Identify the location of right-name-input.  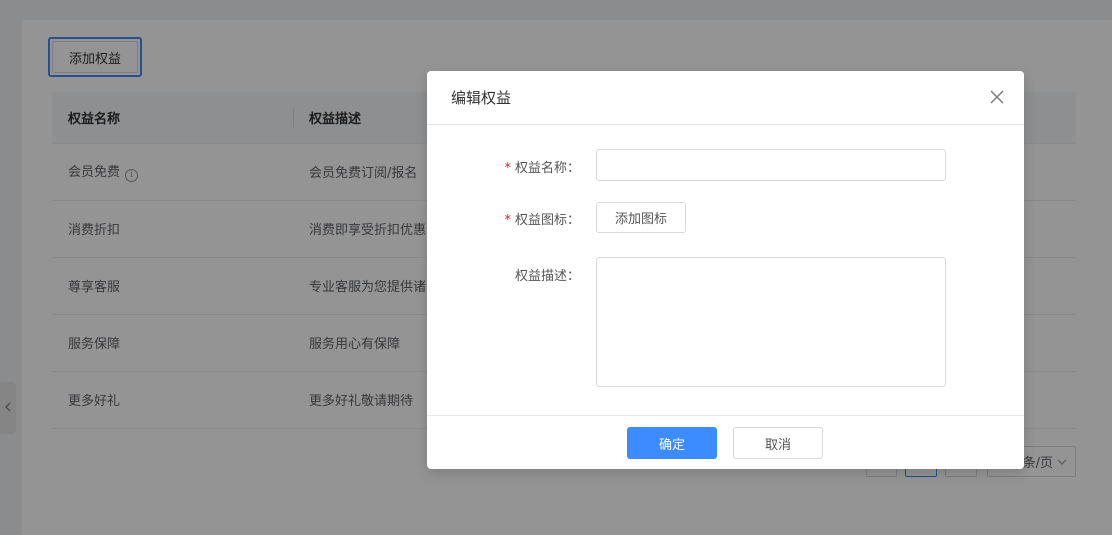
(771, 165).